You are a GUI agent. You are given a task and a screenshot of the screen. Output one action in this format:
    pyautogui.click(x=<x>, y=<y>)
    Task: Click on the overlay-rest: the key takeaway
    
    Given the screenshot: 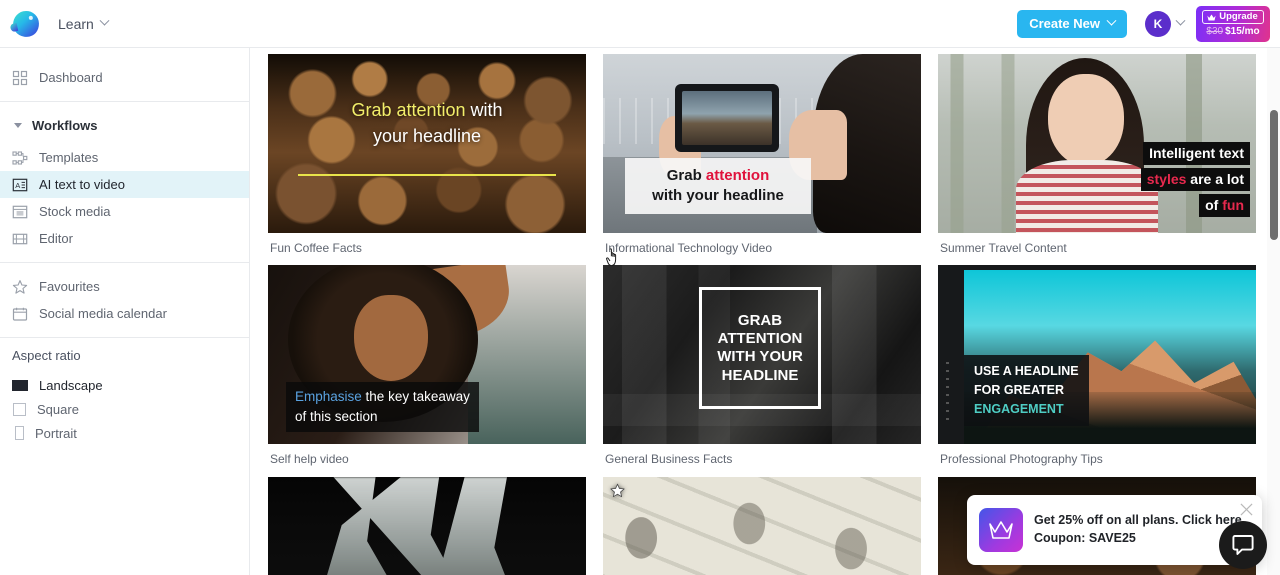 What is the action you would take?
    pyautogui.click(x=415, y=396)
    